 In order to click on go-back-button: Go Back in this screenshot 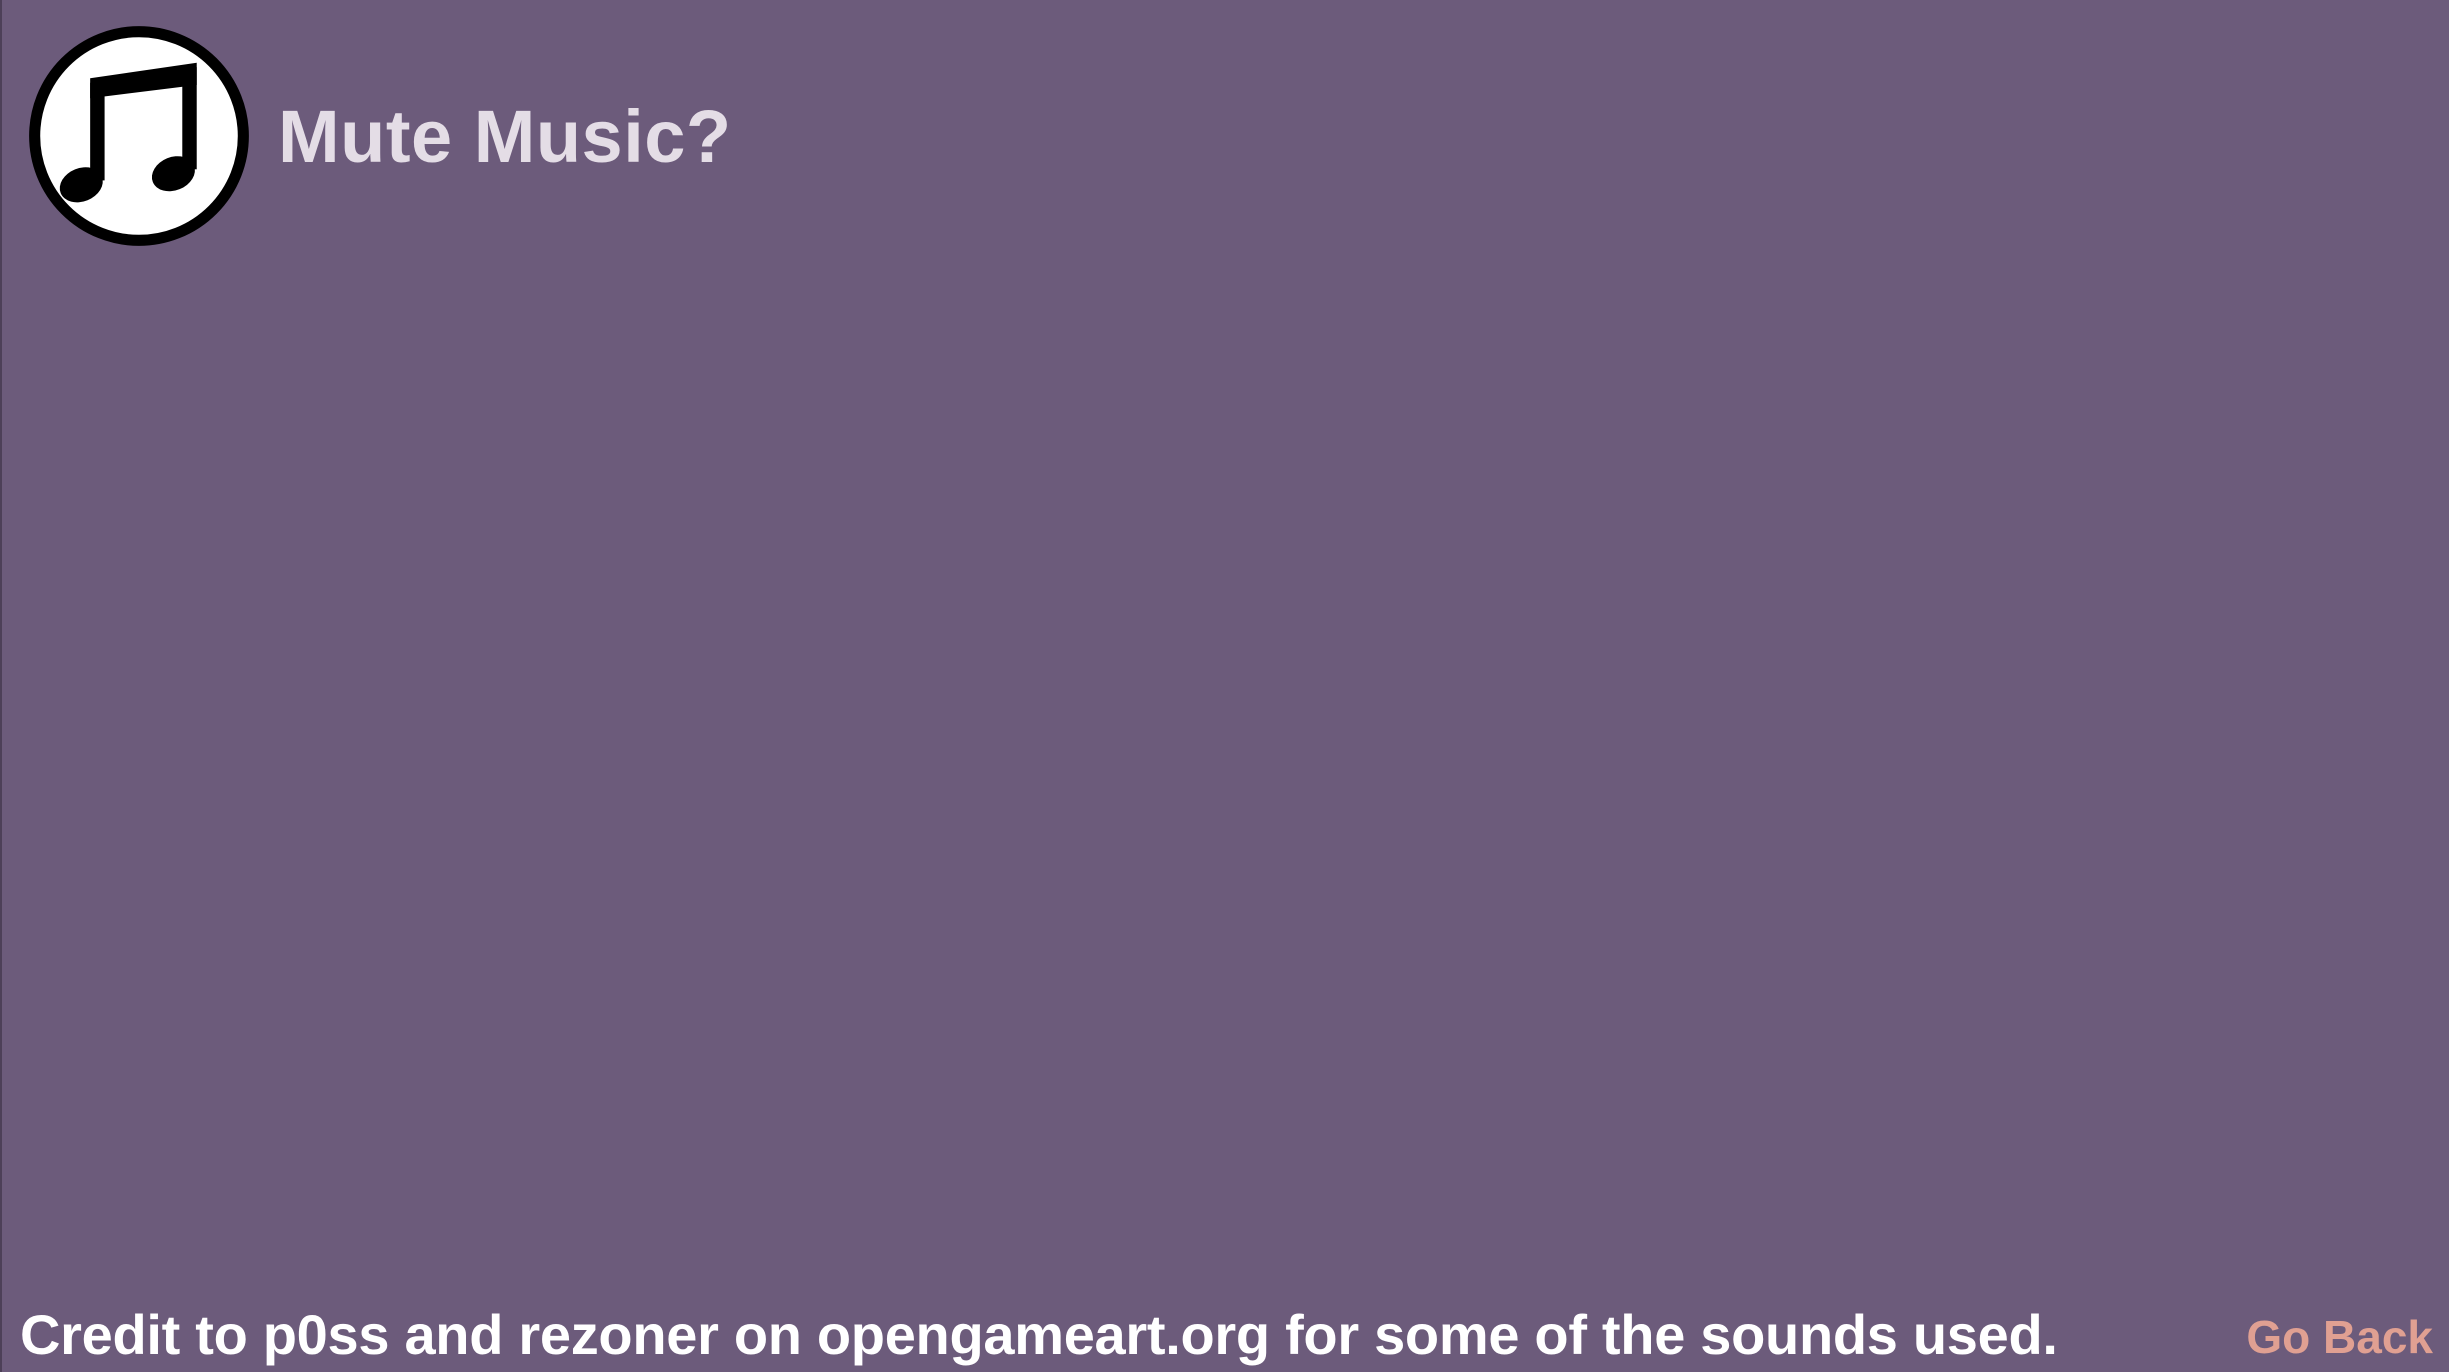, I will do `click(2339, 1337)`.